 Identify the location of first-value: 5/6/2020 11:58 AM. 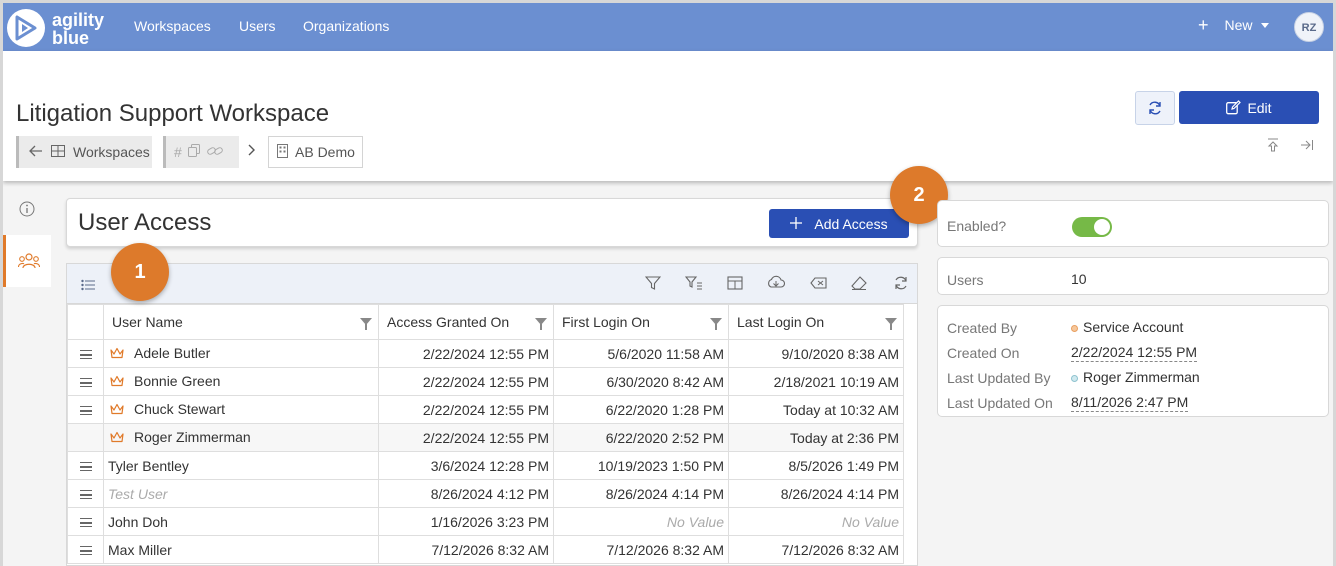
(666, 353).